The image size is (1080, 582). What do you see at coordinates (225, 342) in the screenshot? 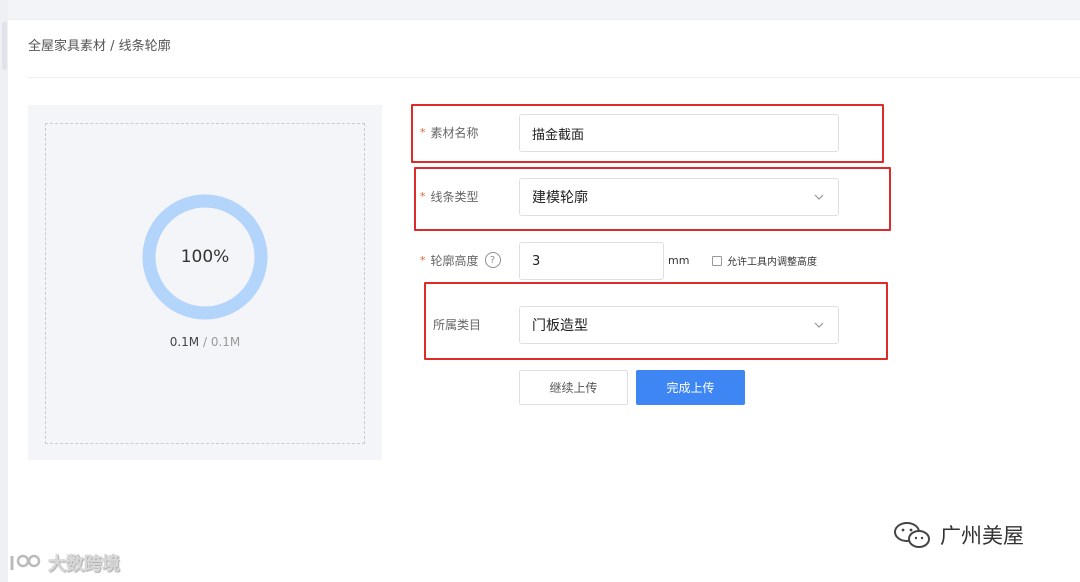
I see `total-size: 0.1M` at bounding box center [225, 342].